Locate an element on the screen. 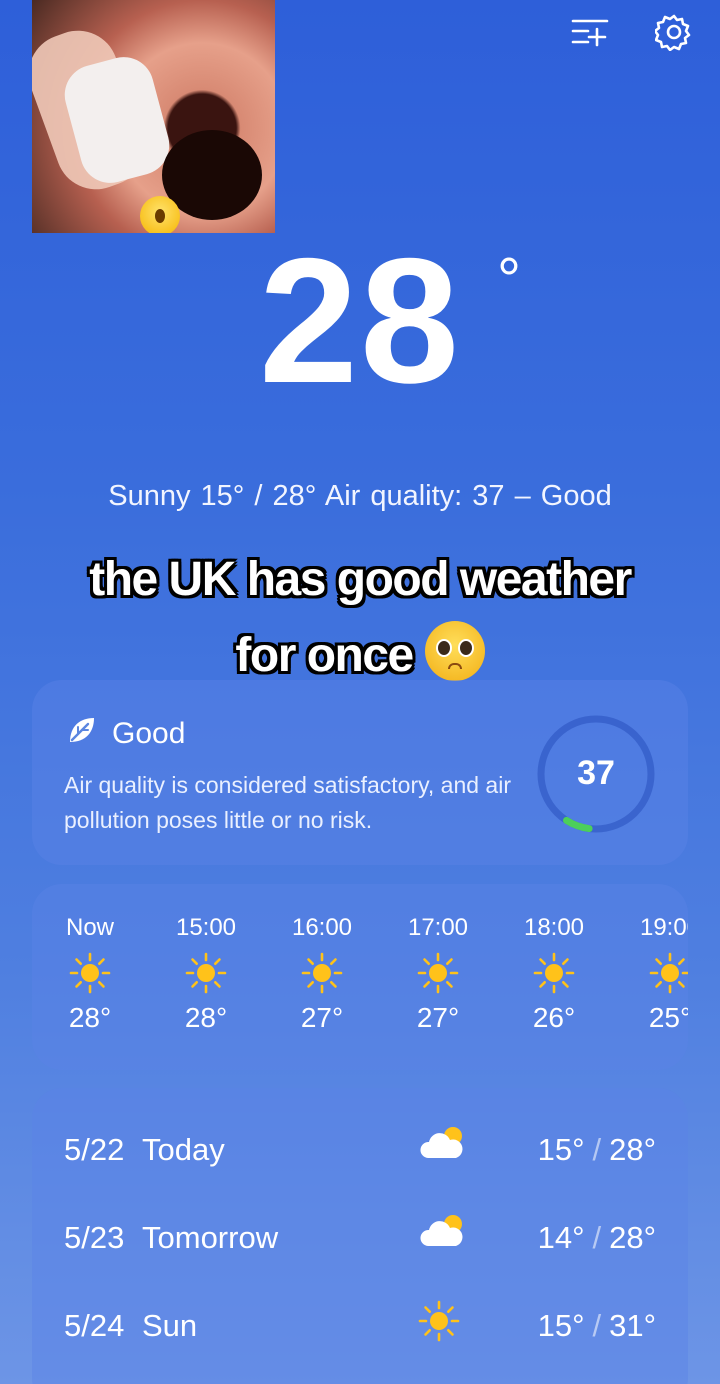 The height and width of the screenshot is (1384, 720). daily-range: 15°/31° is located at coordinates (597, 1326).